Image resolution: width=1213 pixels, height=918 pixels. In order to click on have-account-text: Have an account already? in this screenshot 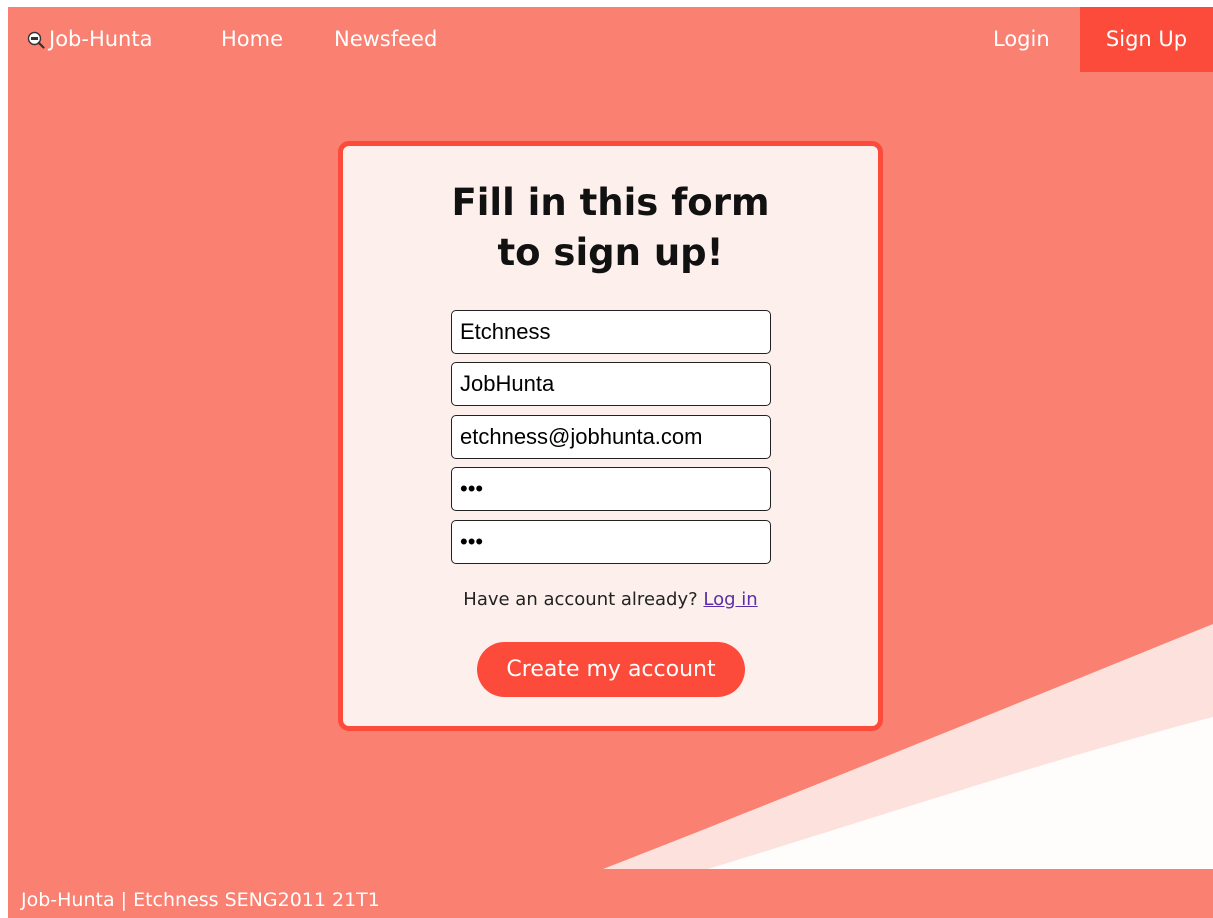, I will do `click(580, 599)`.